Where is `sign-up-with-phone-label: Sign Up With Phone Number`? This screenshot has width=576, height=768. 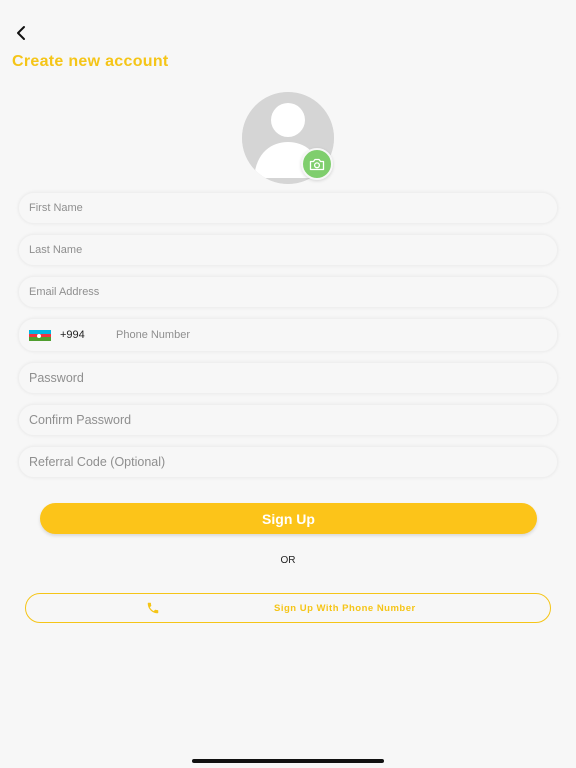
sign-up-with-phone-label: Sign Up With Phone Number is located at coordinates (345, 608).